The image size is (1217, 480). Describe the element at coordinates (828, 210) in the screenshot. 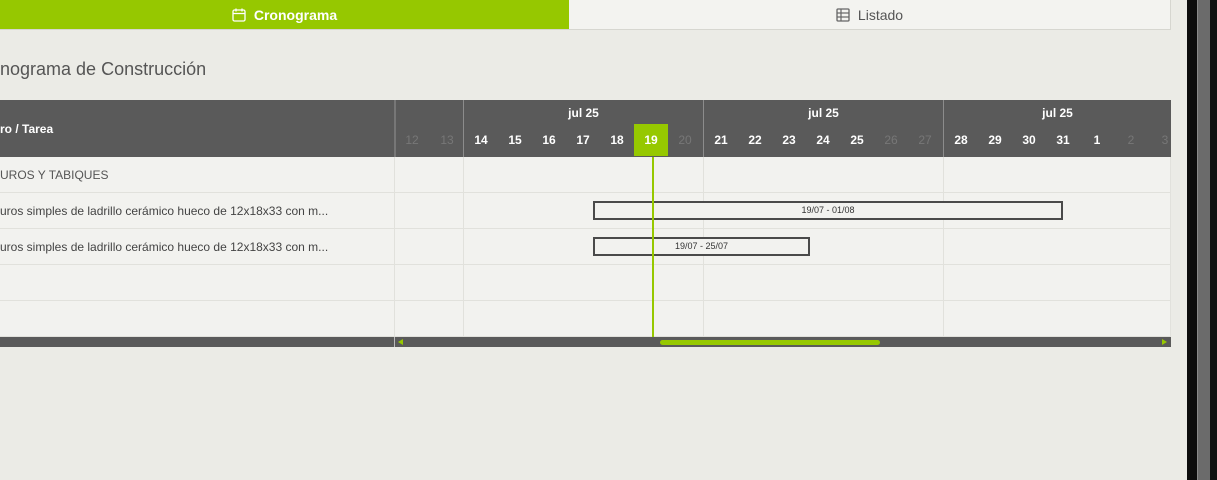

I see `task-bar: 19/07 - 01/08` at that location.